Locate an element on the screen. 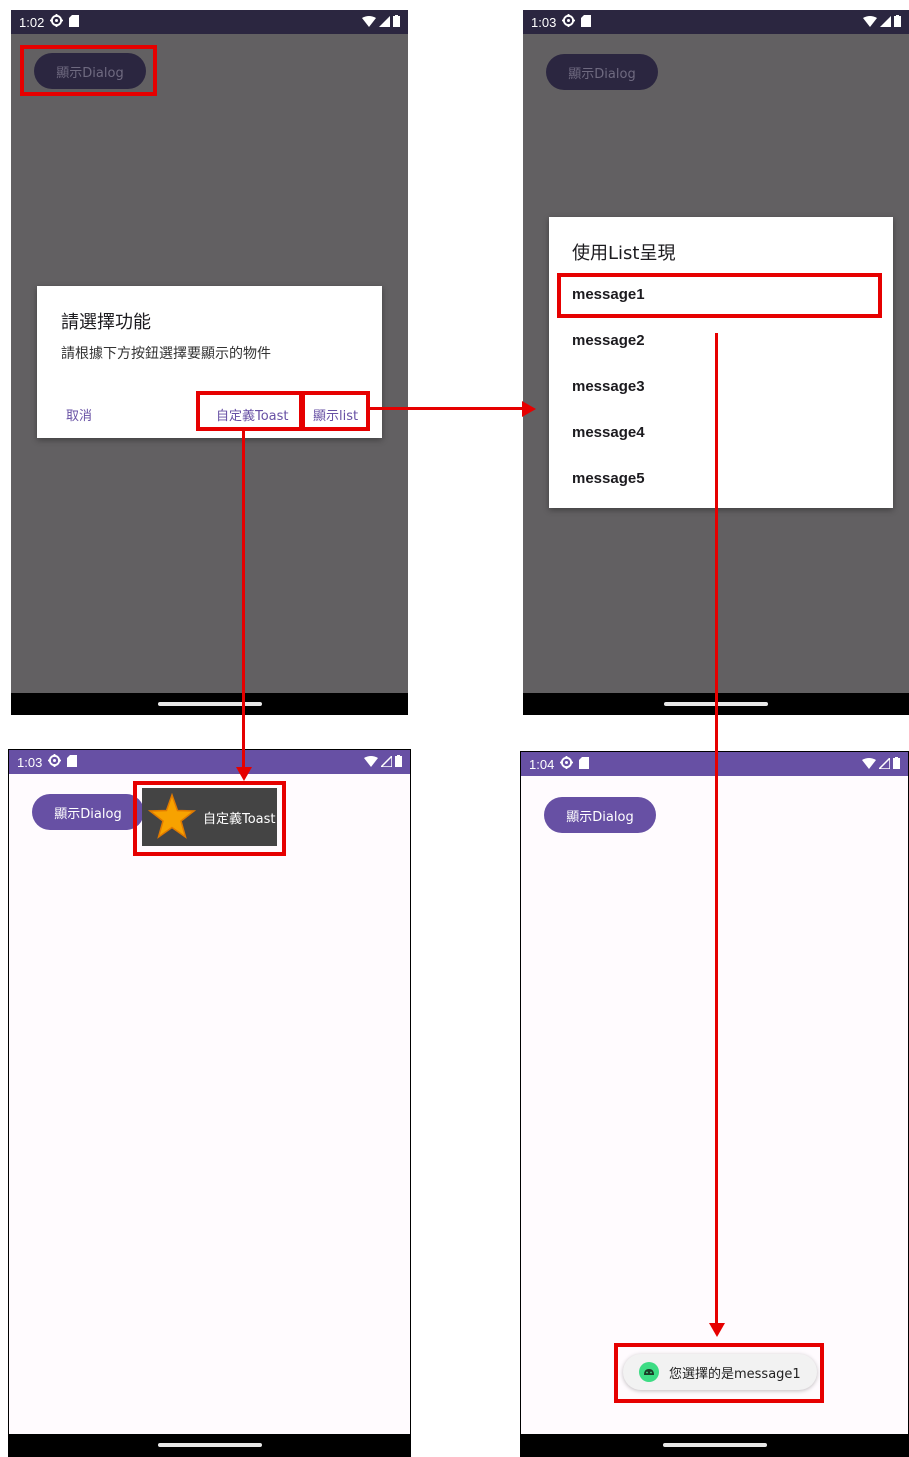 This screenshot has height=1457, width=909. arrow-head-right is located at coordinates (529, 409).